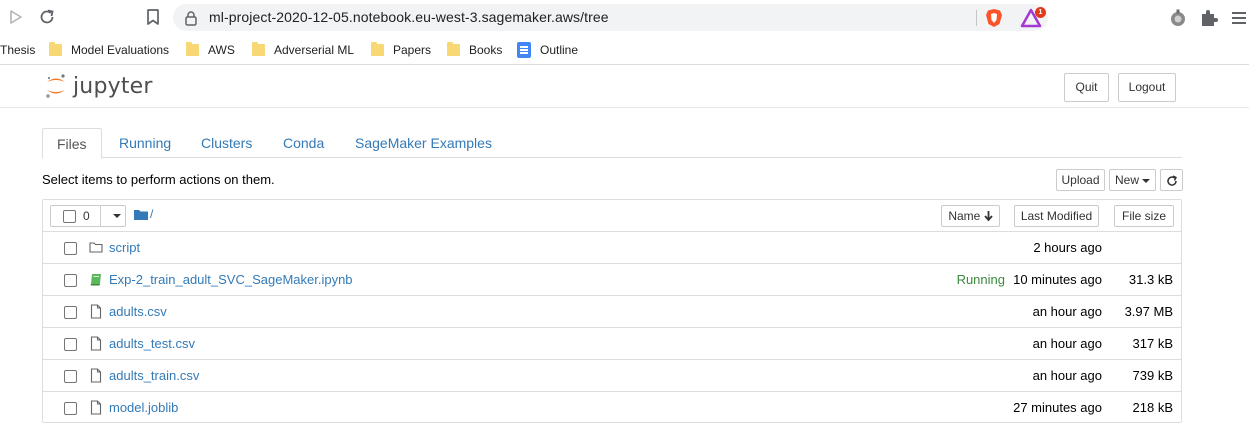 The image size is (1249, 439). What do you see at coordinates (423, 143) in the screenshot?
I see `tab-sagemaker-examples: SageMaker Examples` at bounding box center [423, 143].